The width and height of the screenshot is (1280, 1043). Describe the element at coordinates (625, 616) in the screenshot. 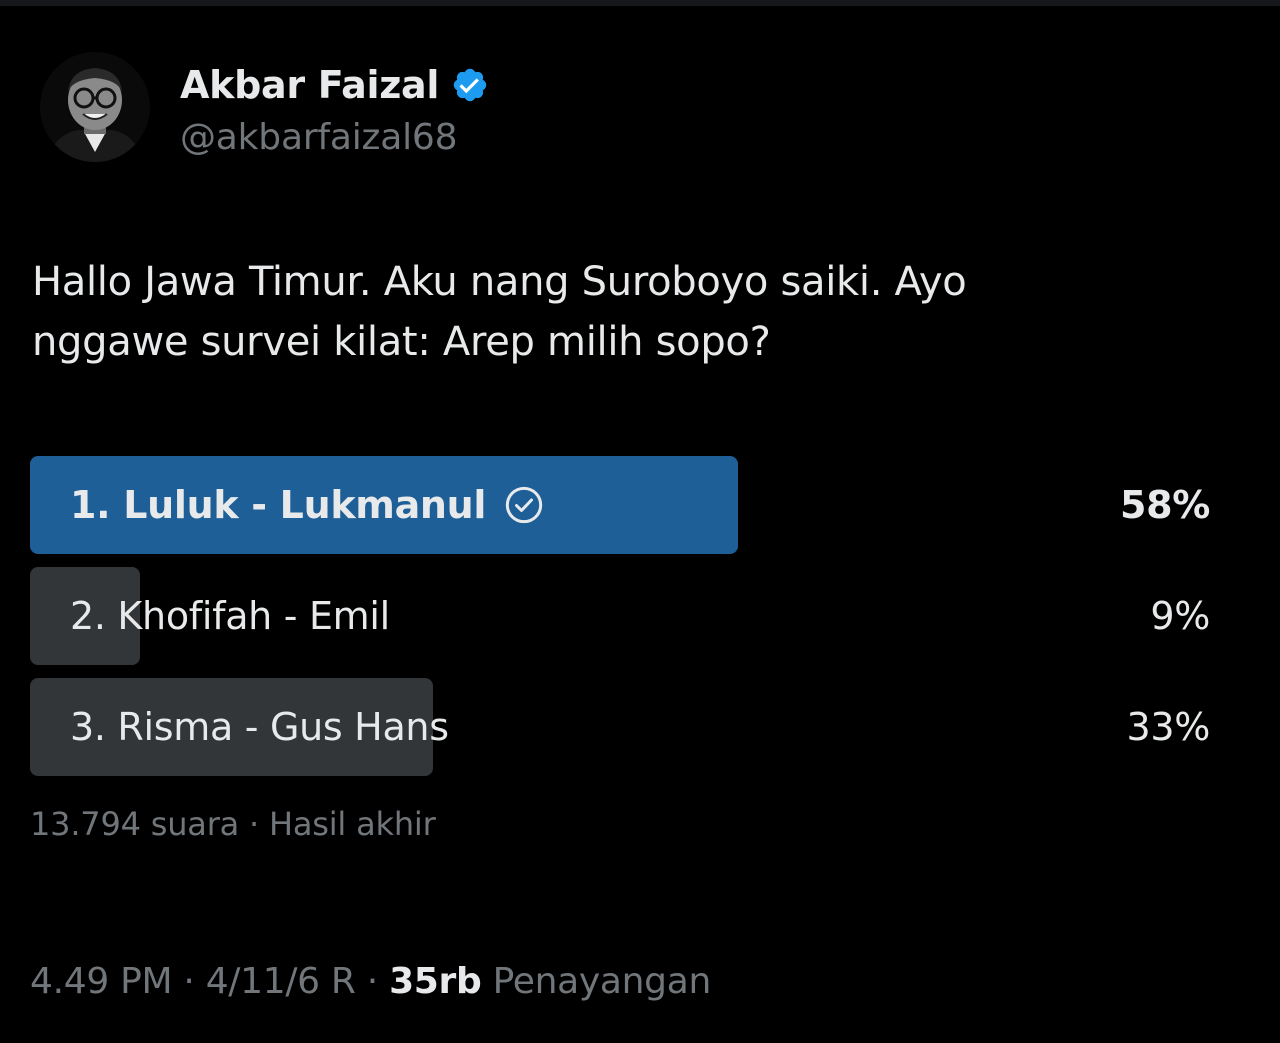

I see `poll-option-2: 2. Khofifah - Emil 9%` at that location.